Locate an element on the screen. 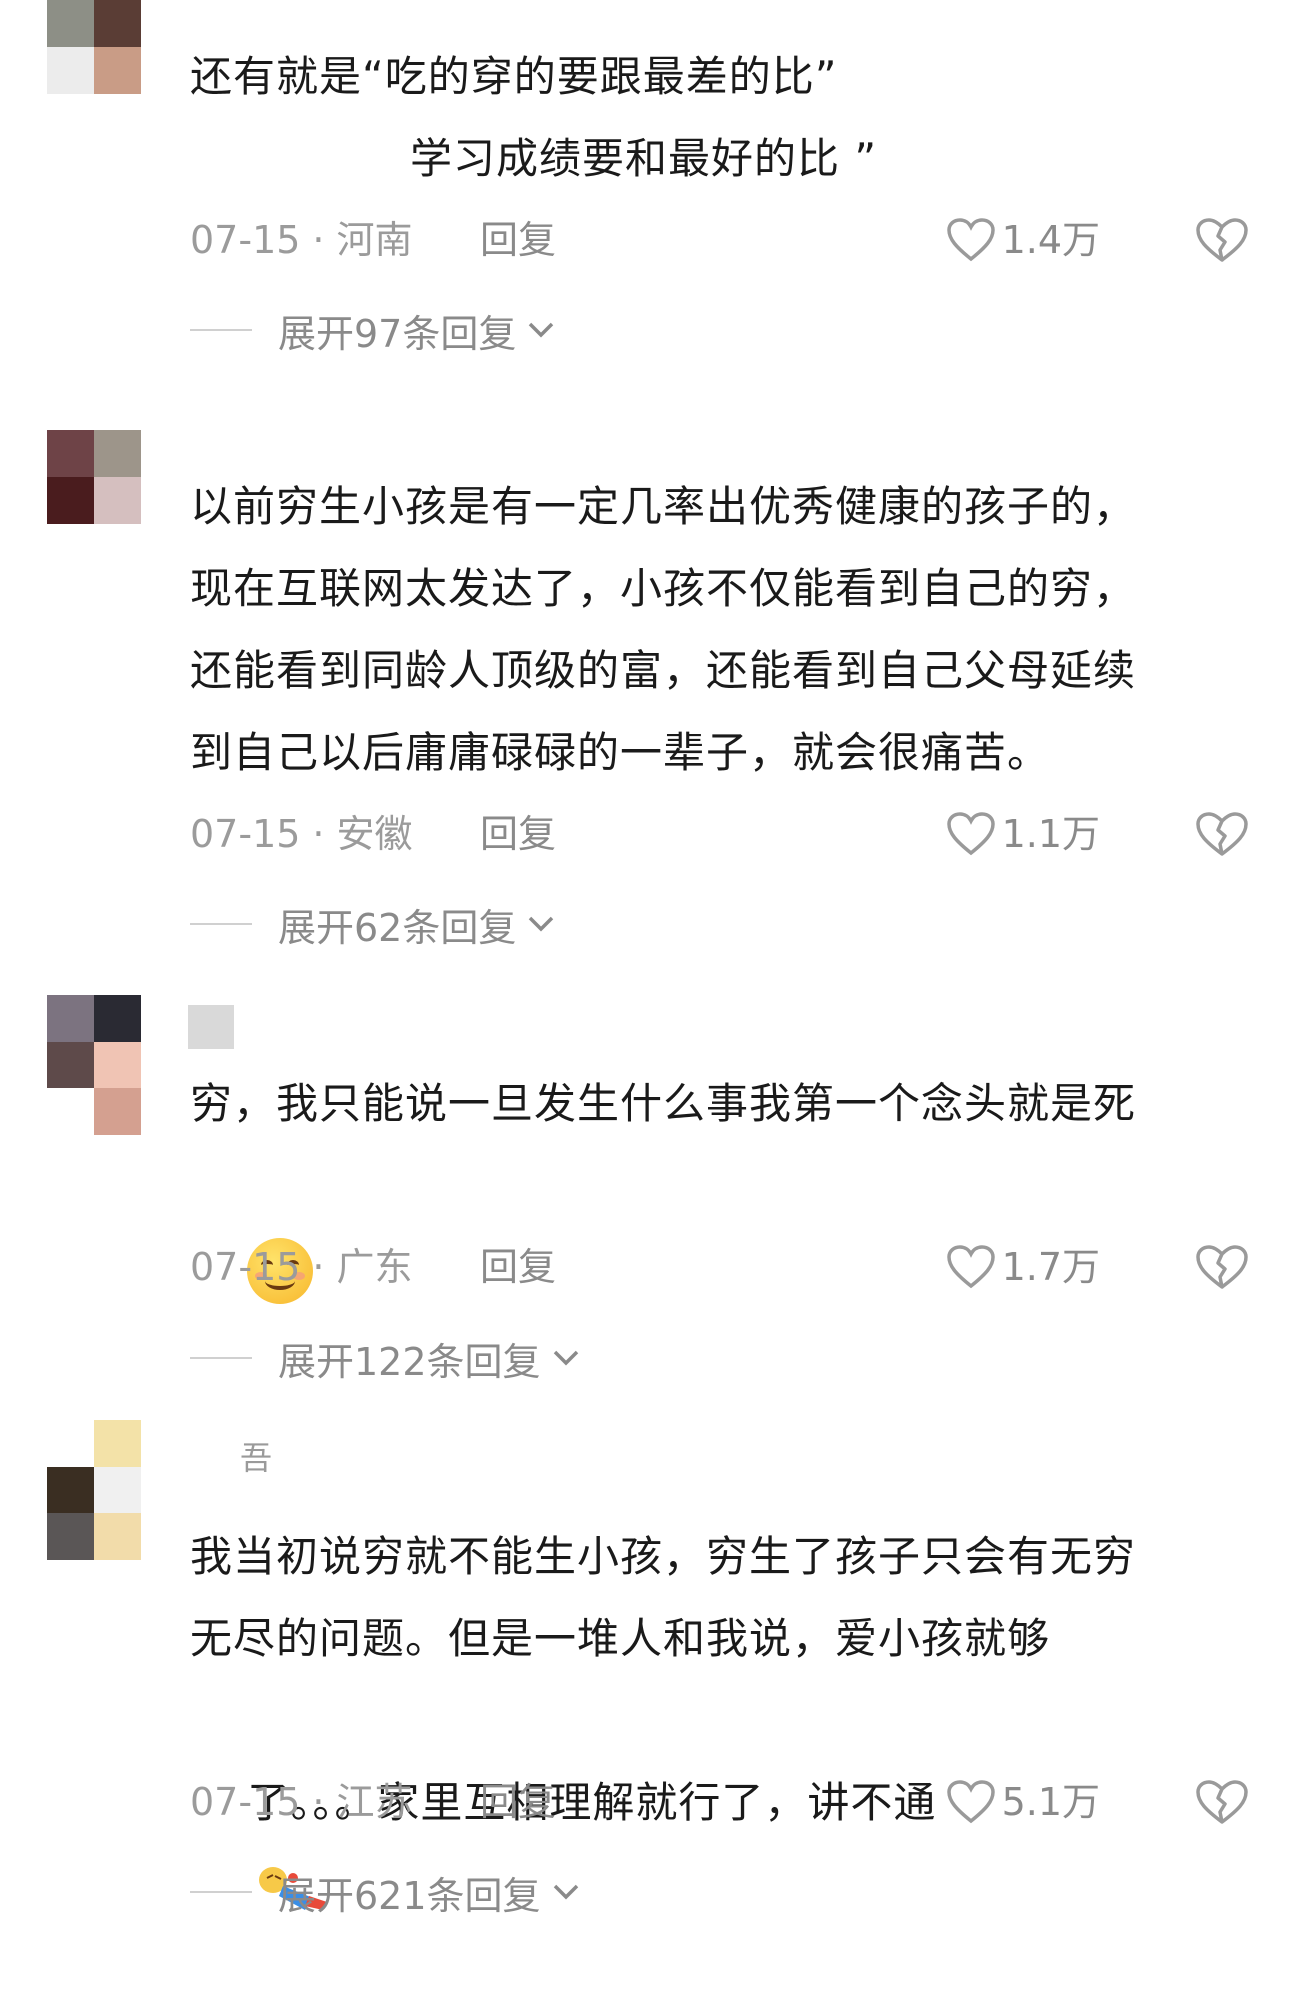 The width and height of the screenshot is (1290, 2008). username: 吾 is located at coordinates (256, 1458).